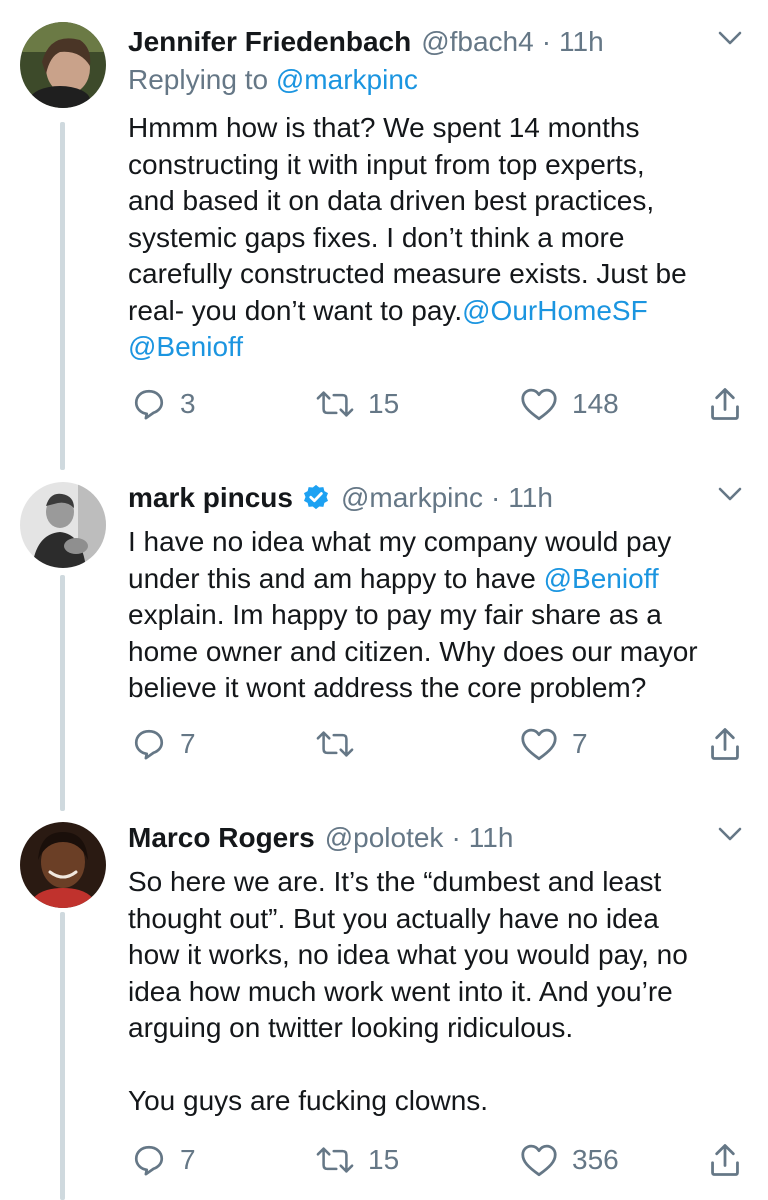  I want to click on replying-to-label: Replying to, so click(198, 79).